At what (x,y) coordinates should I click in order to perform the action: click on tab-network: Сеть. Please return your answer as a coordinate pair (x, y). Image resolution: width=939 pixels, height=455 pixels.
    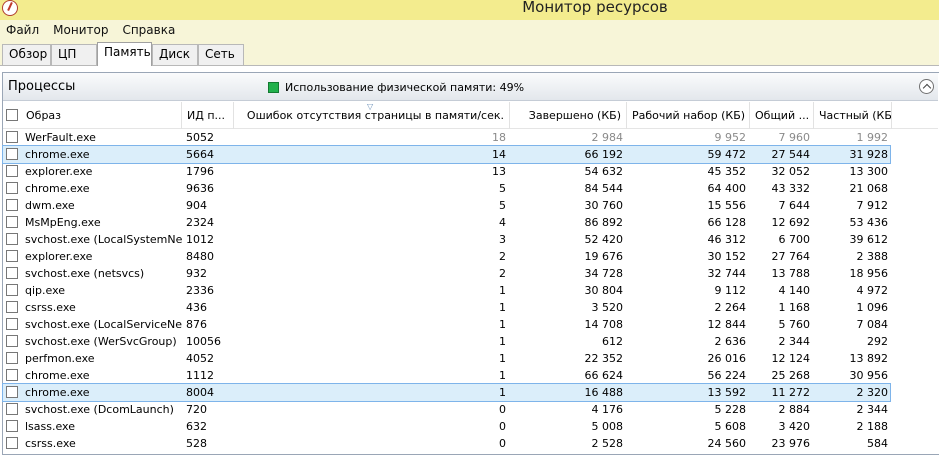
    Looking at the image, I should click on (221, 54).